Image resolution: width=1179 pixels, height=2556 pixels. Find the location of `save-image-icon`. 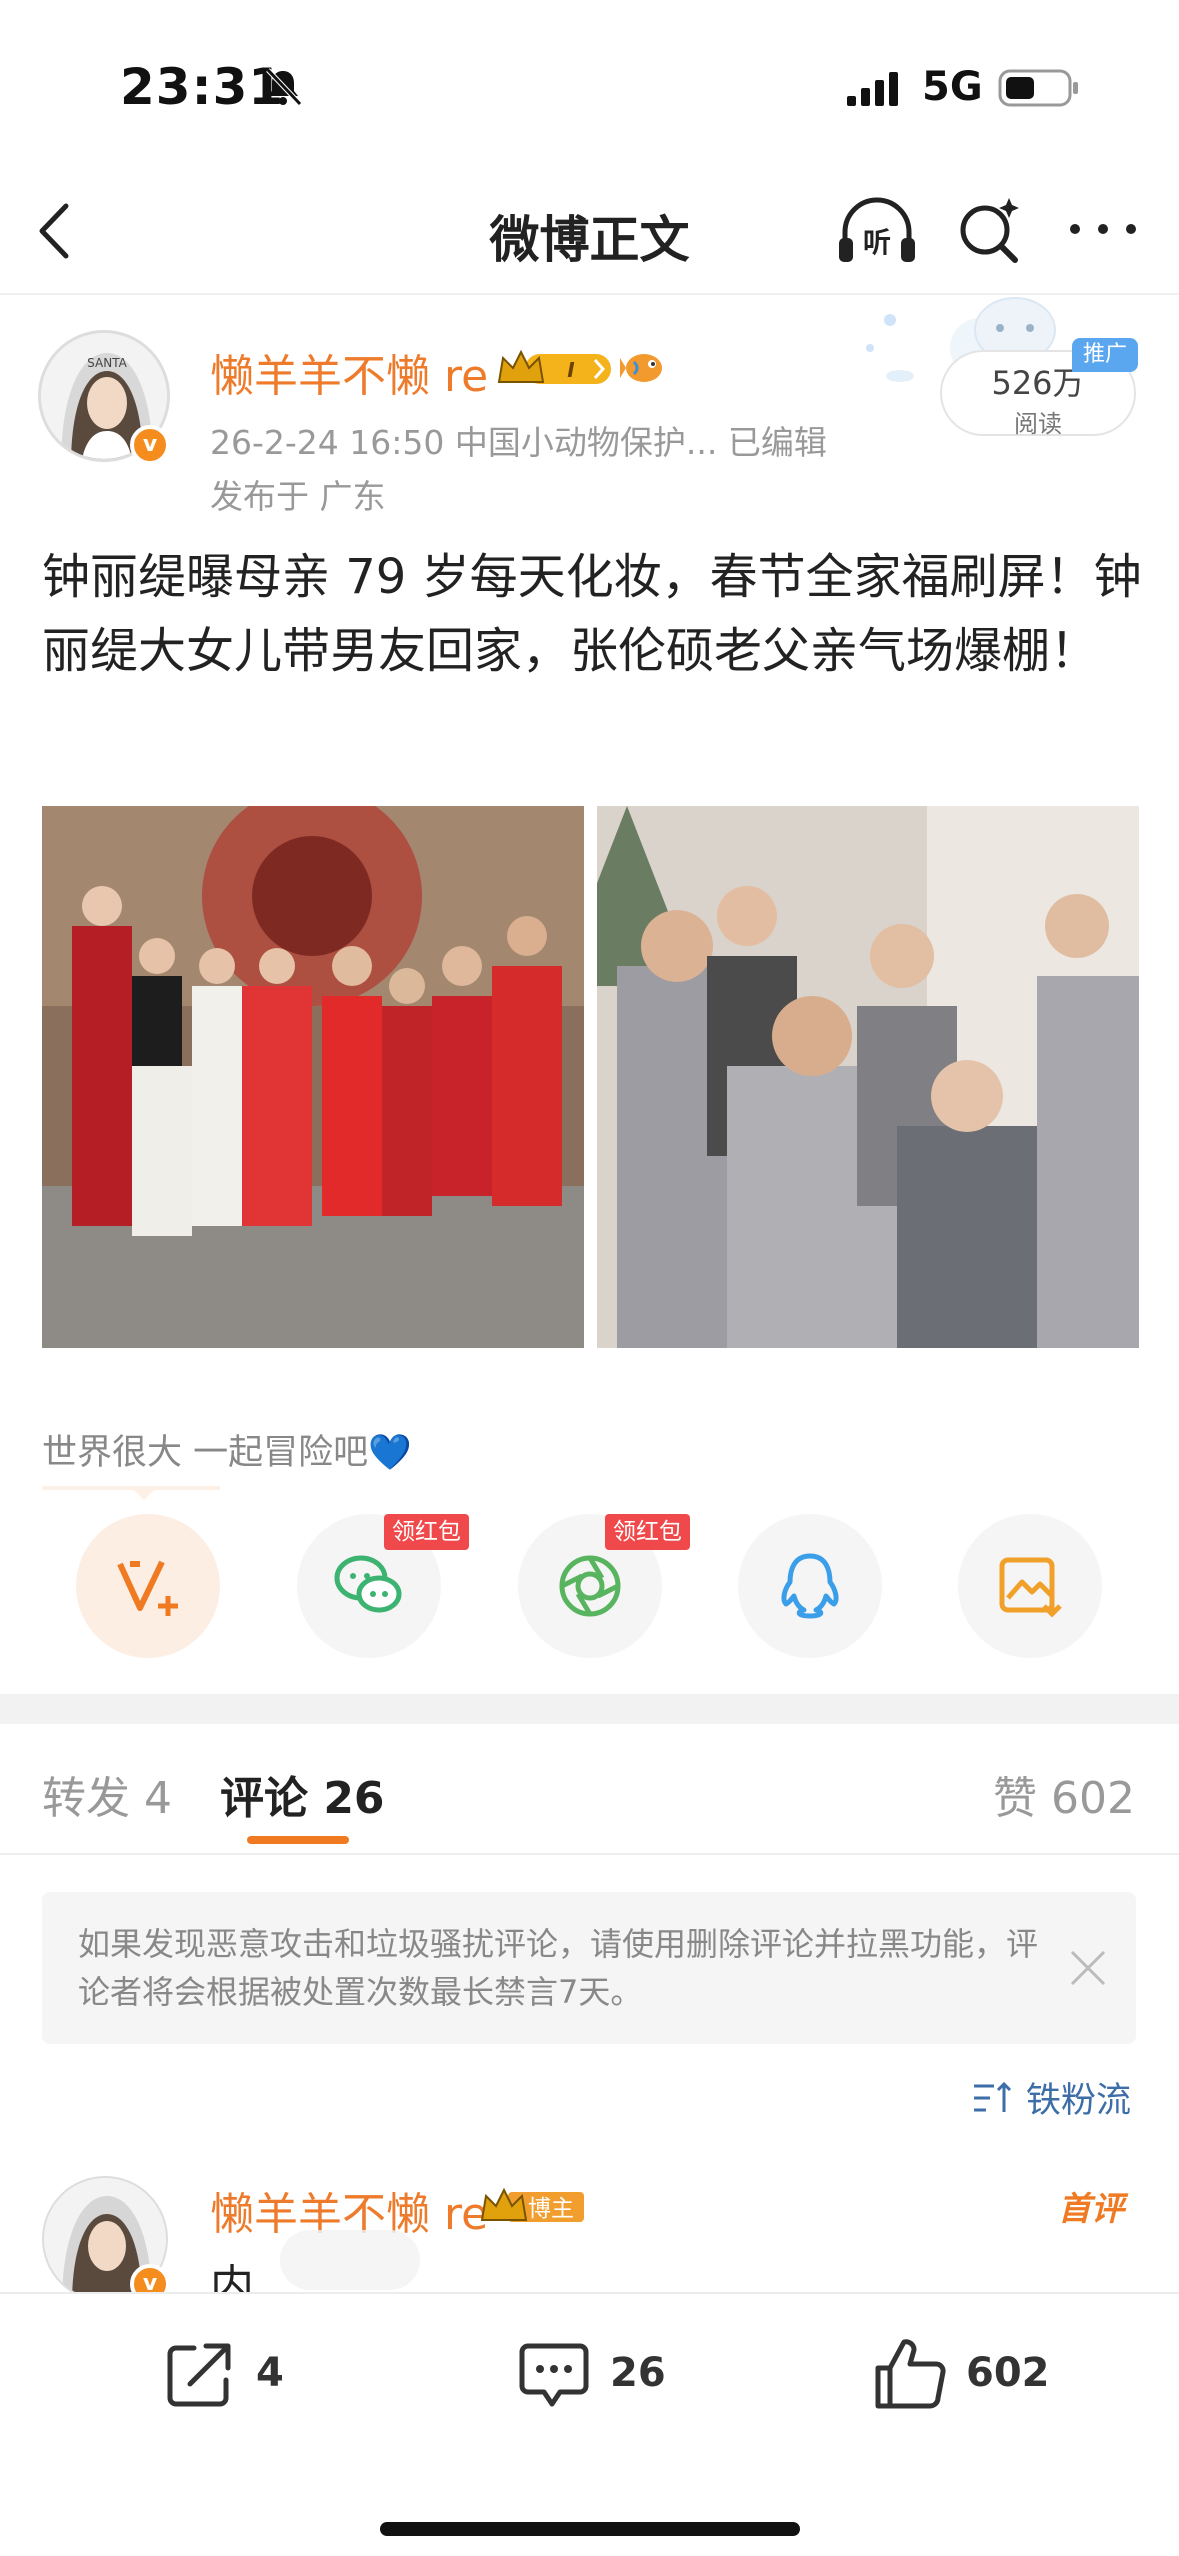

save-image-icon is located at coordinates (1030, 1587).